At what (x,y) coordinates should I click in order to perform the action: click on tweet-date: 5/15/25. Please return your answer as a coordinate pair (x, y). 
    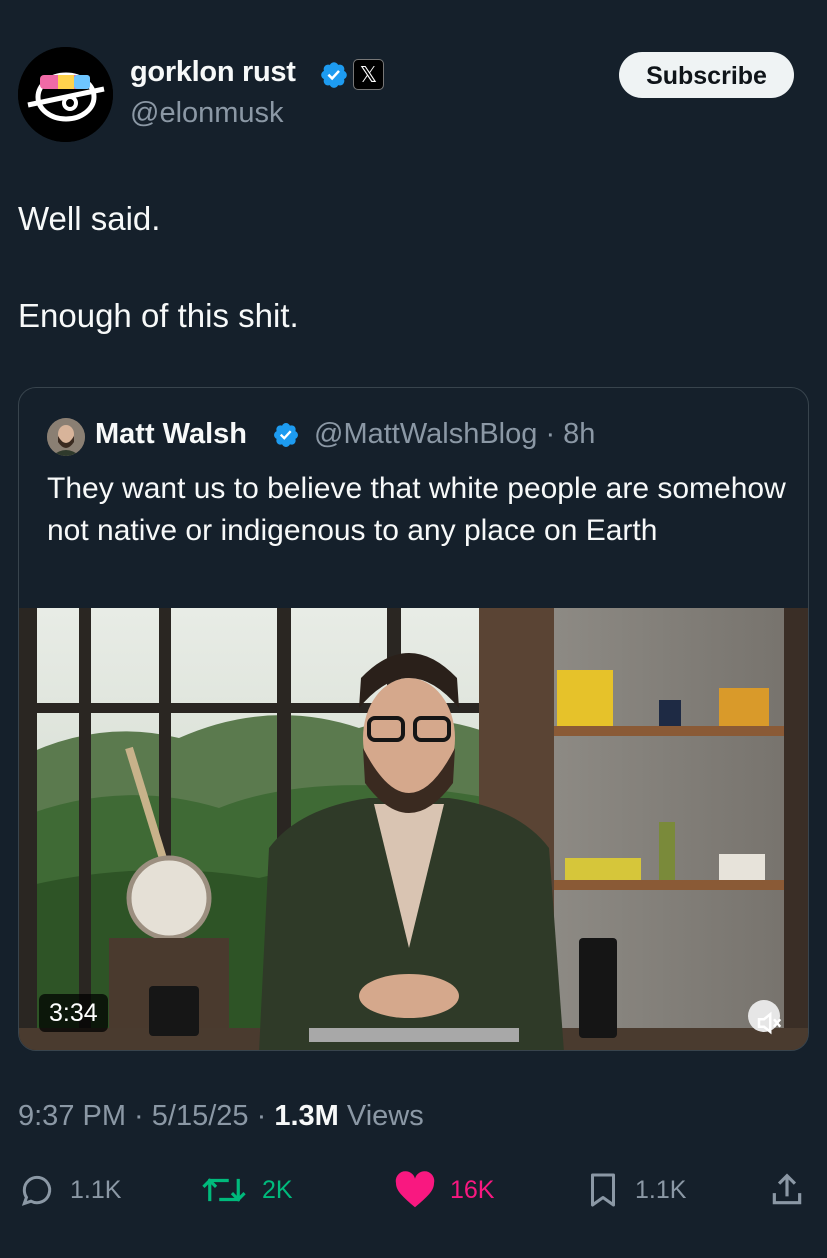
    Looking at the image, I should click on (200, 1116).